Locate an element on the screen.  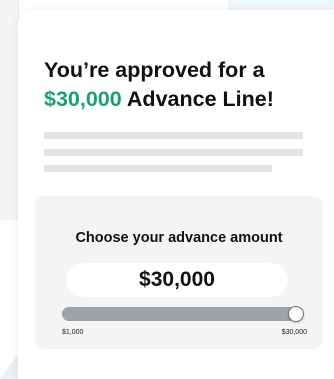
slider-min-label: $1,000 is located at coordinates (73, 332).